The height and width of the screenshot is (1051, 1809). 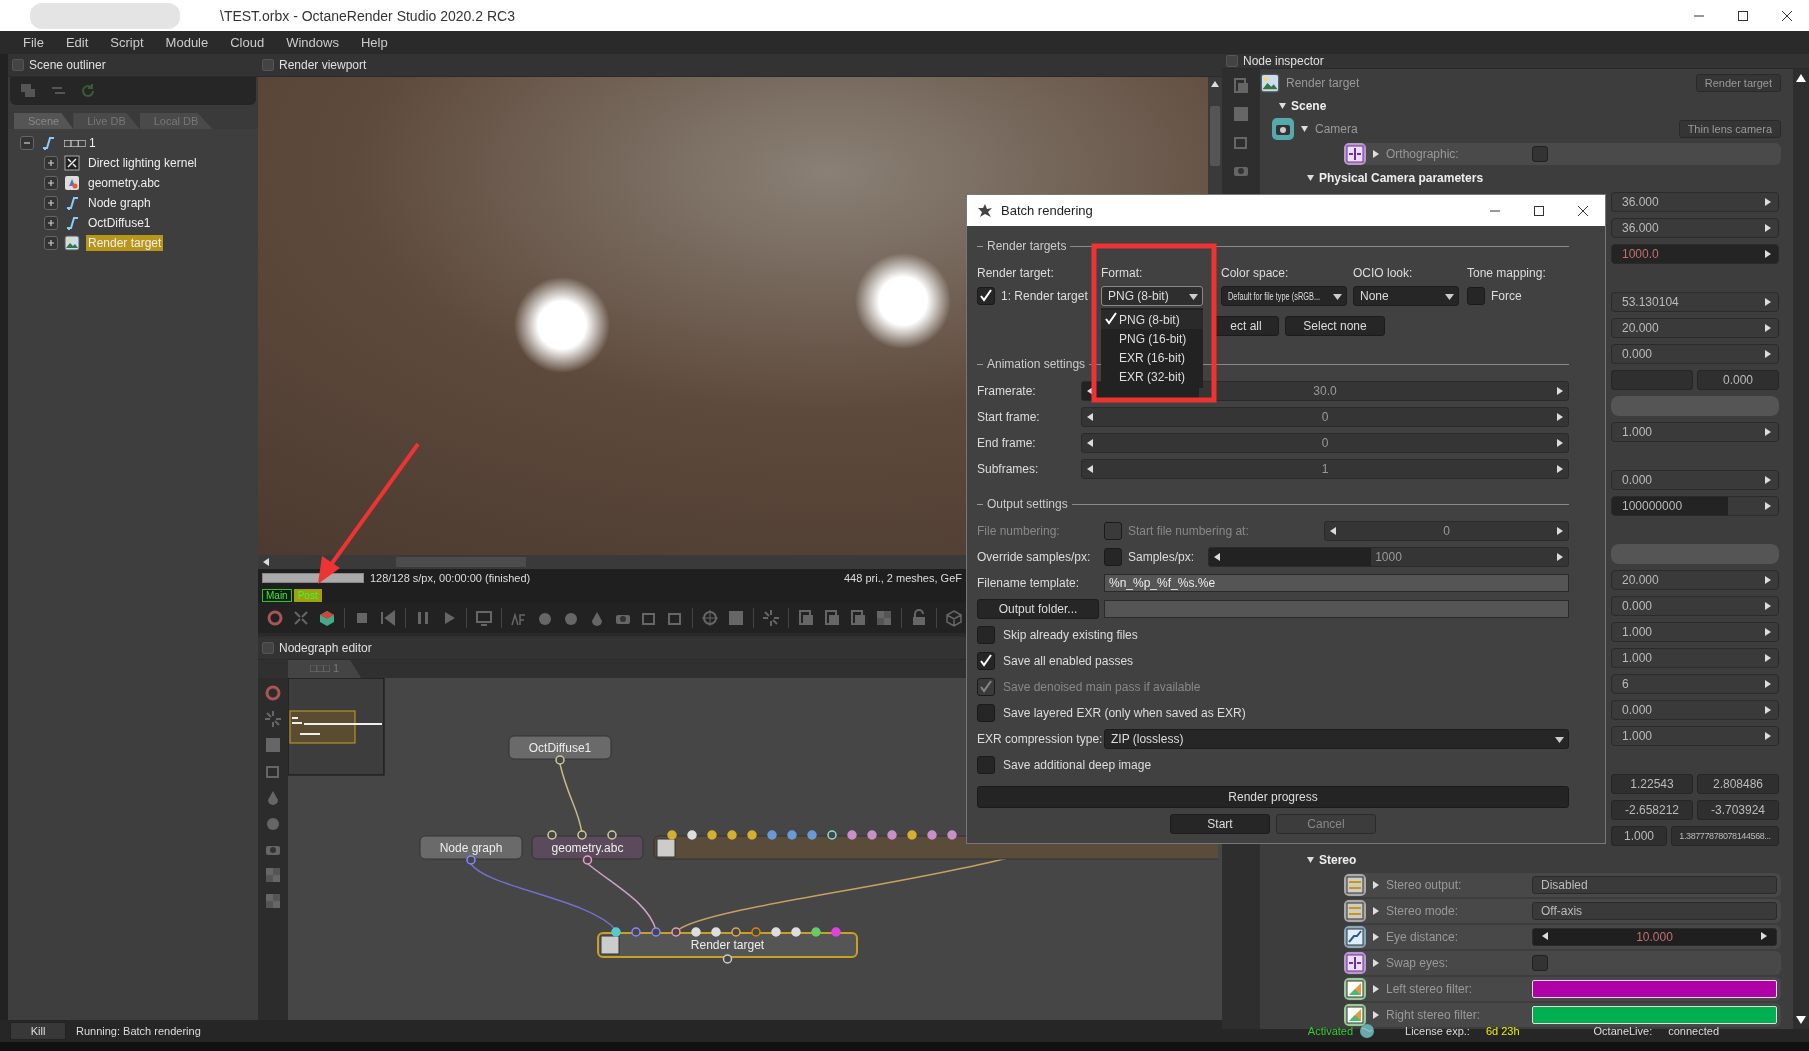 What do you see at coordinates (1336, 739) in the screenshot?
I see `dropdown: ZIP (lossless)` at bounding box center [1336, 739].